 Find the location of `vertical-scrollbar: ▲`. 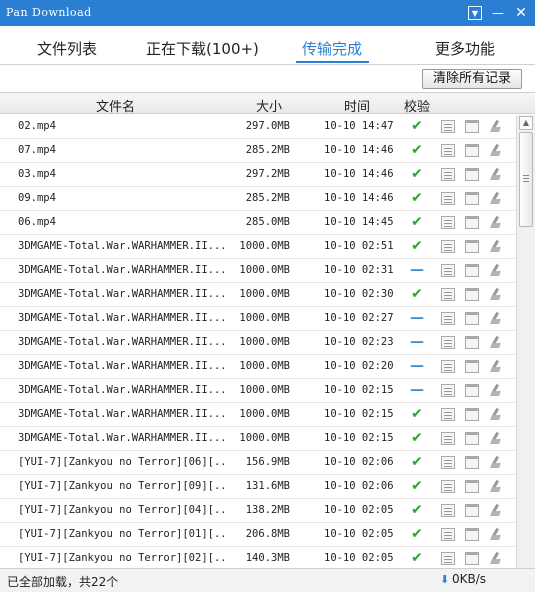

vertical-scrollbar: ▲ is located at coordinates (525, 341).